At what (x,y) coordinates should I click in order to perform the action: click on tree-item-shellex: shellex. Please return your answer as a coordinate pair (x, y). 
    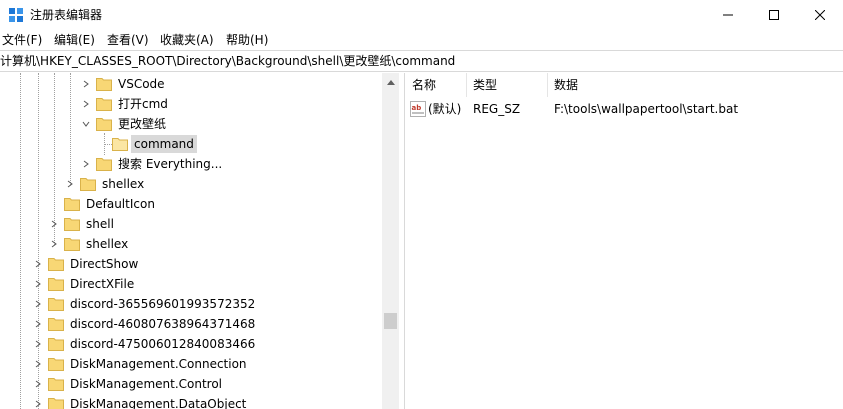
    Looking at the image, I should click on (105, 184).